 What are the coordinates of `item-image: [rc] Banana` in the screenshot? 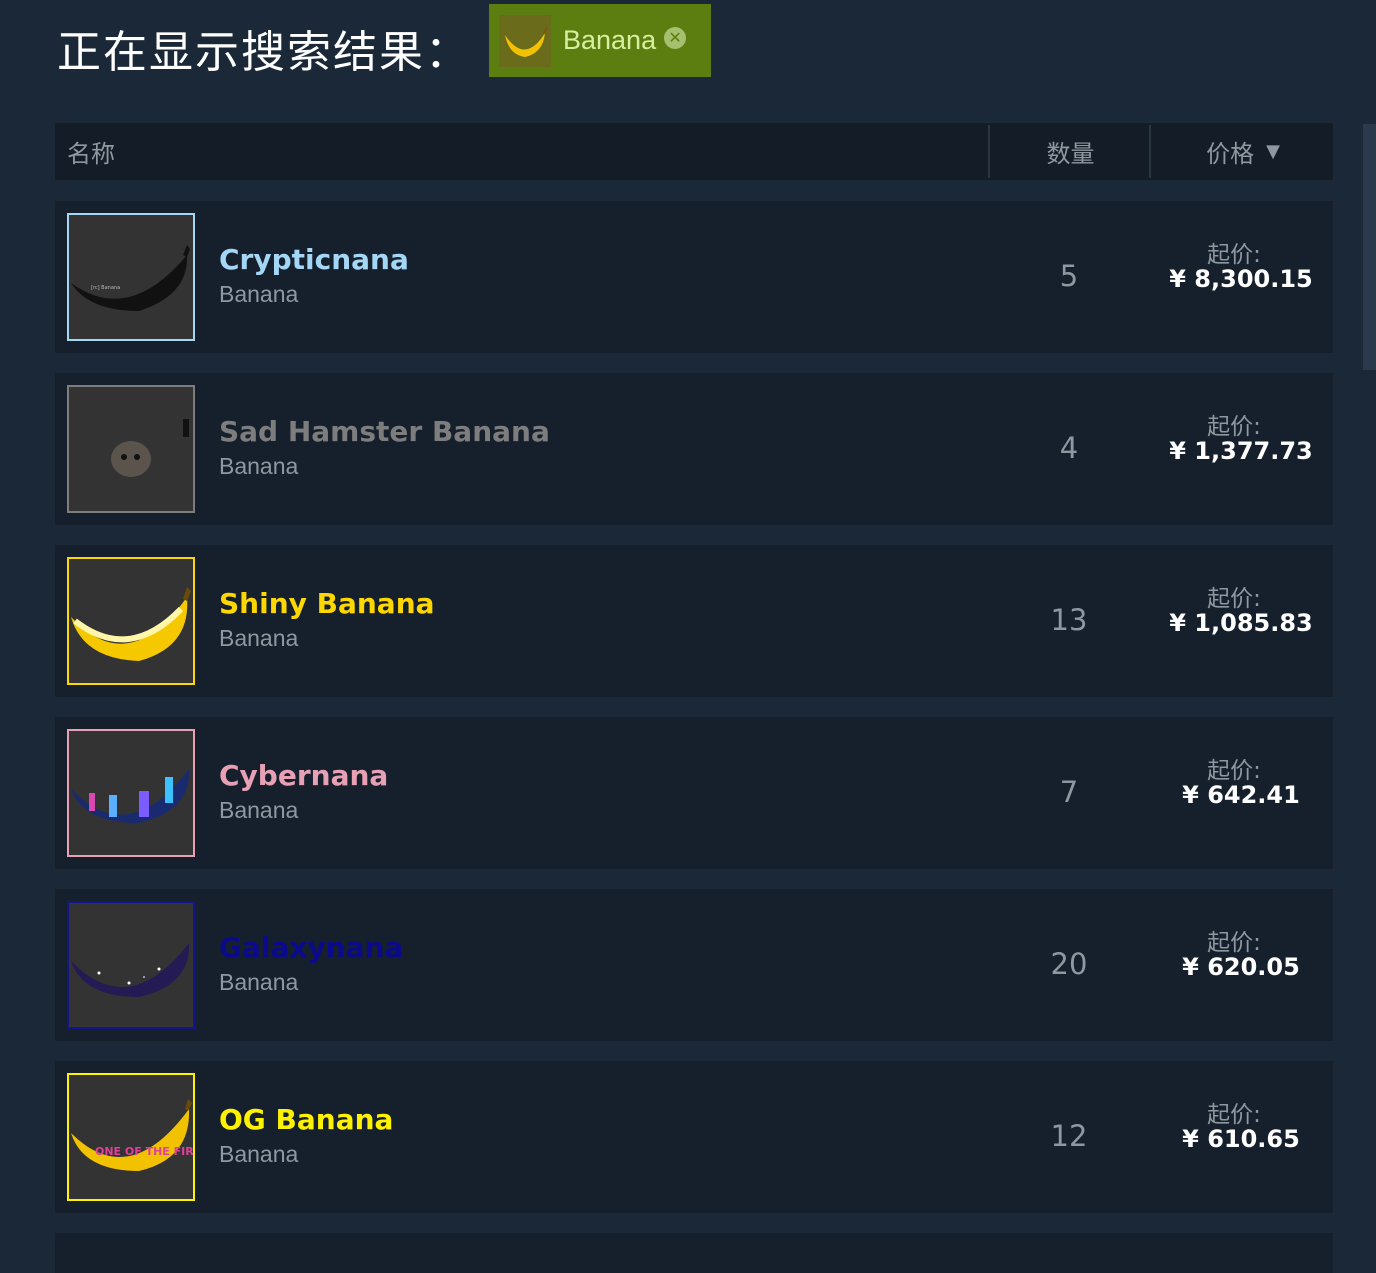 It's located at (131, 277).